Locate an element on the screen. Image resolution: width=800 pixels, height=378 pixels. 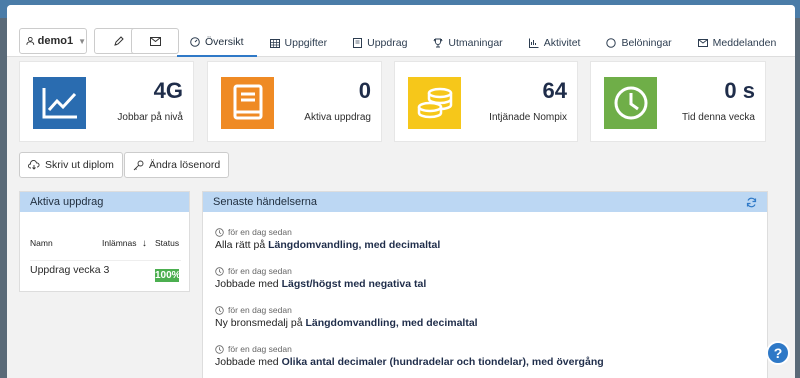
tab-meddelanden: Meddelanden is located at coordinates (737, 43).